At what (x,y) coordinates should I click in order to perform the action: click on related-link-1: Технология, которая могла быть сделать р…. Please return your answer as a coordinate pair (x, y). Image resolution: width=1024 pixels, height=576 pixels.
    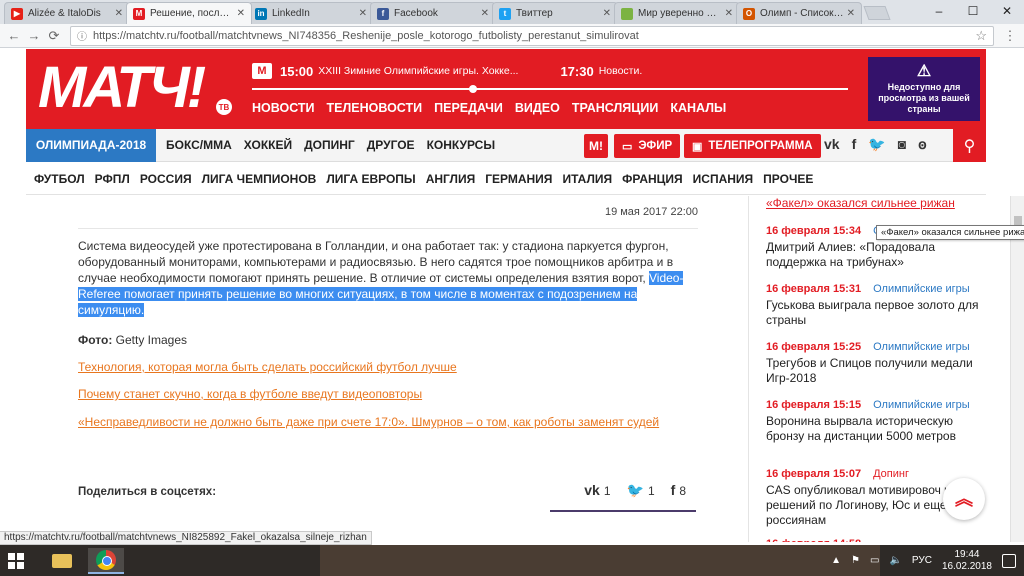
    Looking at the image, I should click on (267, 367).